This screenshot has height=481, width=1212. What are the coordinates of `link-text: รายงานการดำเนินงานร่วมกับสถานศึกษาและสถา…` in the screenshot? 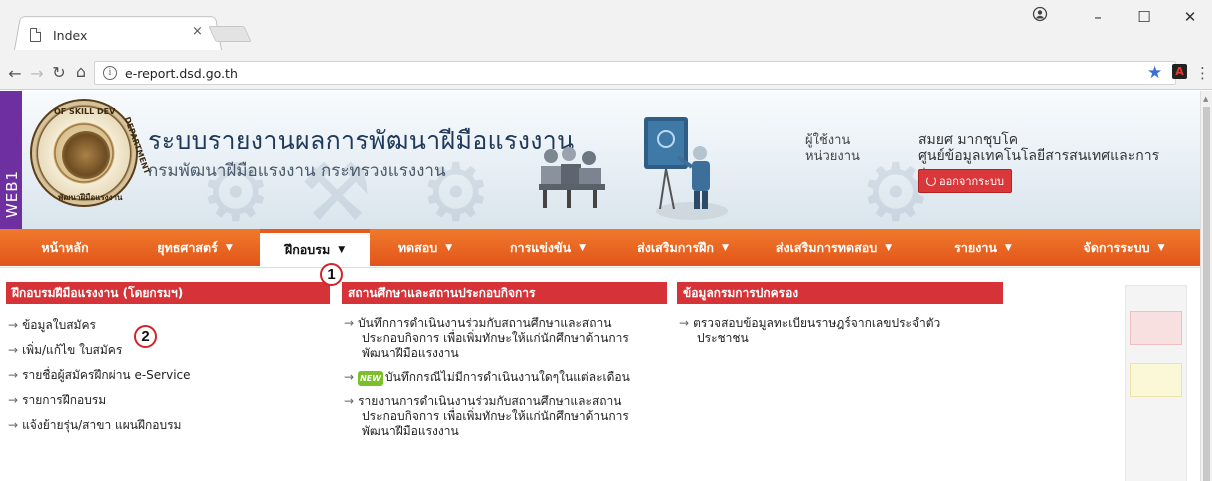 It's located at (490, 401).